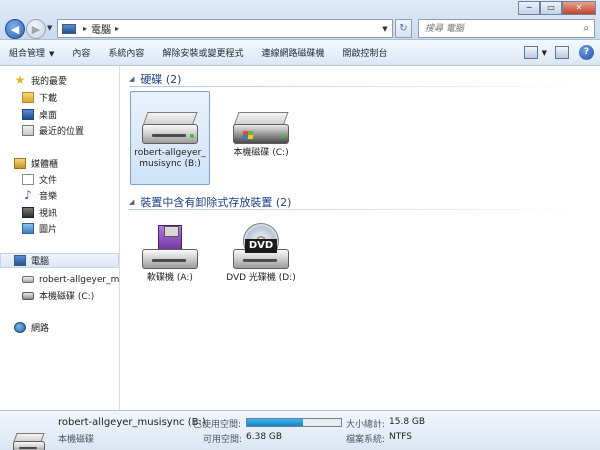 This screenshot has width=600, height=450. I want to click on map-network-drive-button: 連線網路磁碟機, so click(292, 52).